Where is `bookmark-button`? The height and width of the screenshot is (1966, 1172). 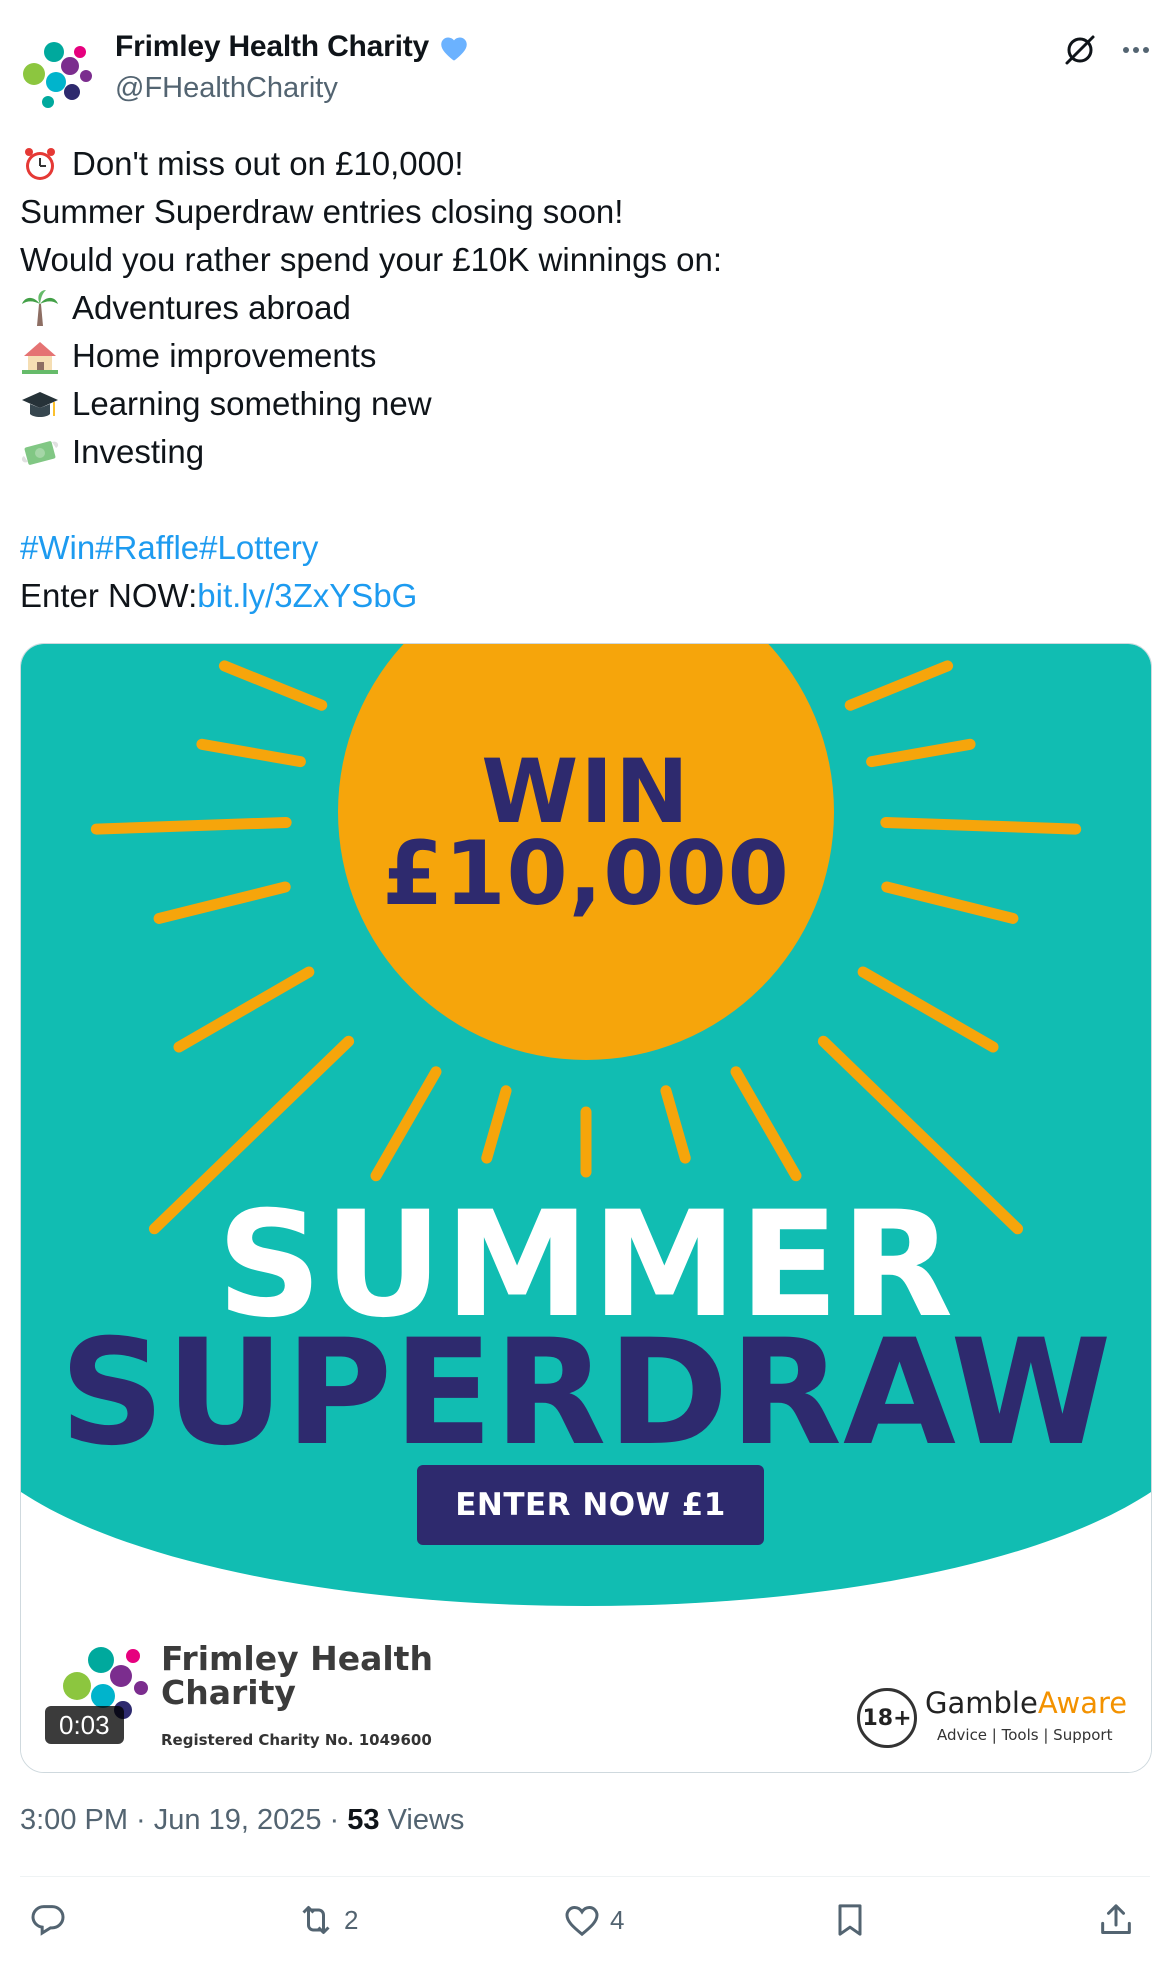 bookmark-button is located at coordinates (850, 1920).